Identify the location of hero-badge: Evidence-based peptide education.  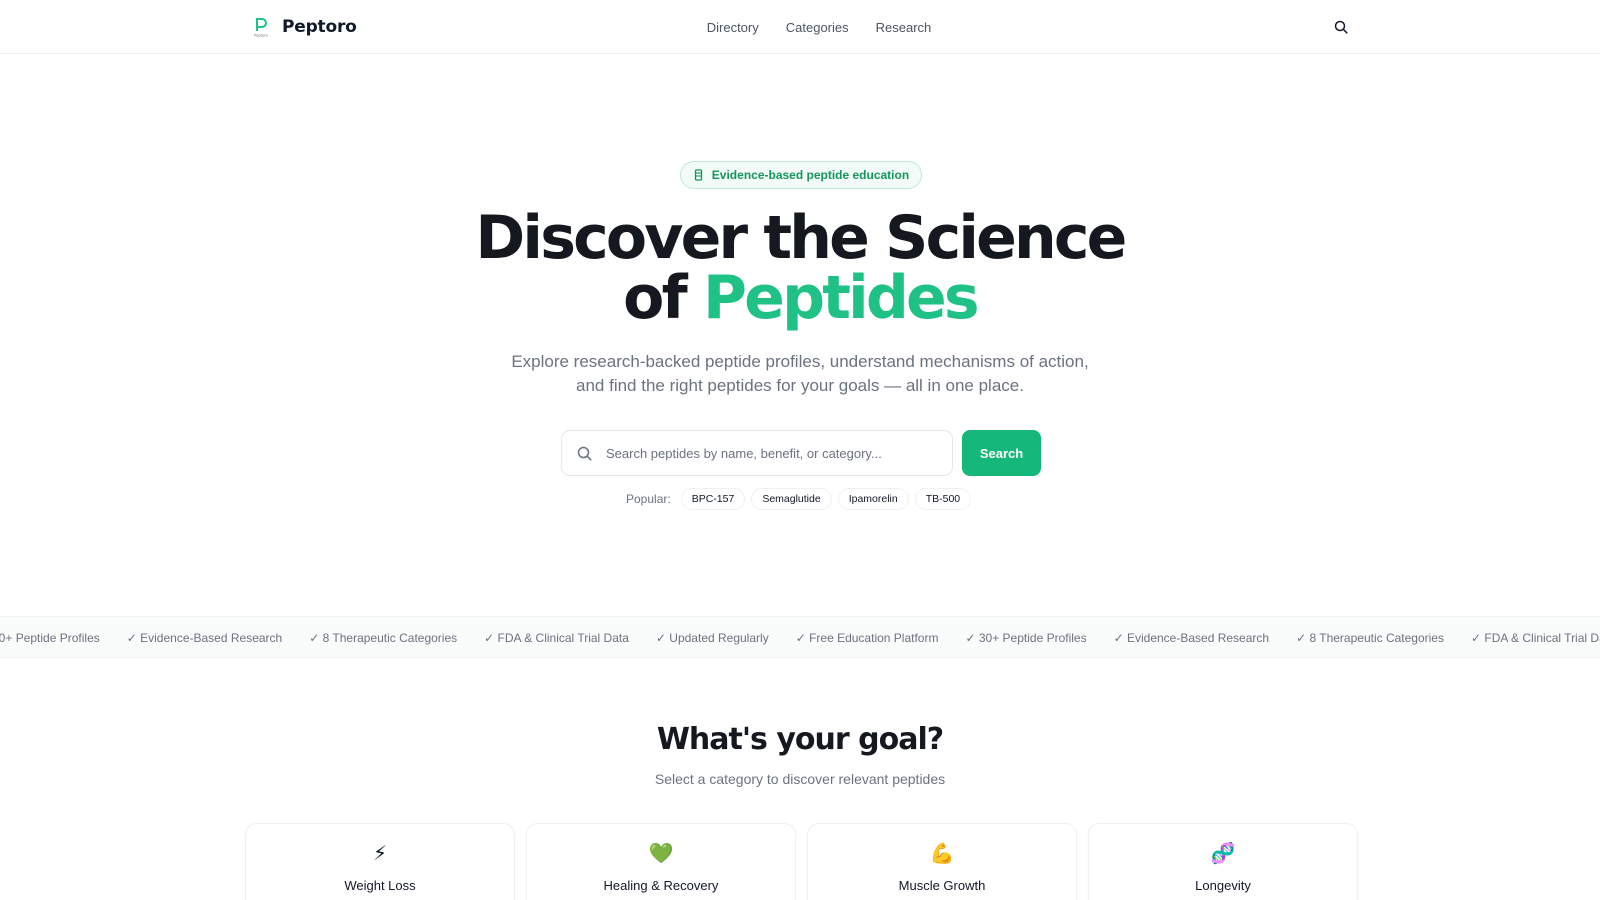
(801, 175).